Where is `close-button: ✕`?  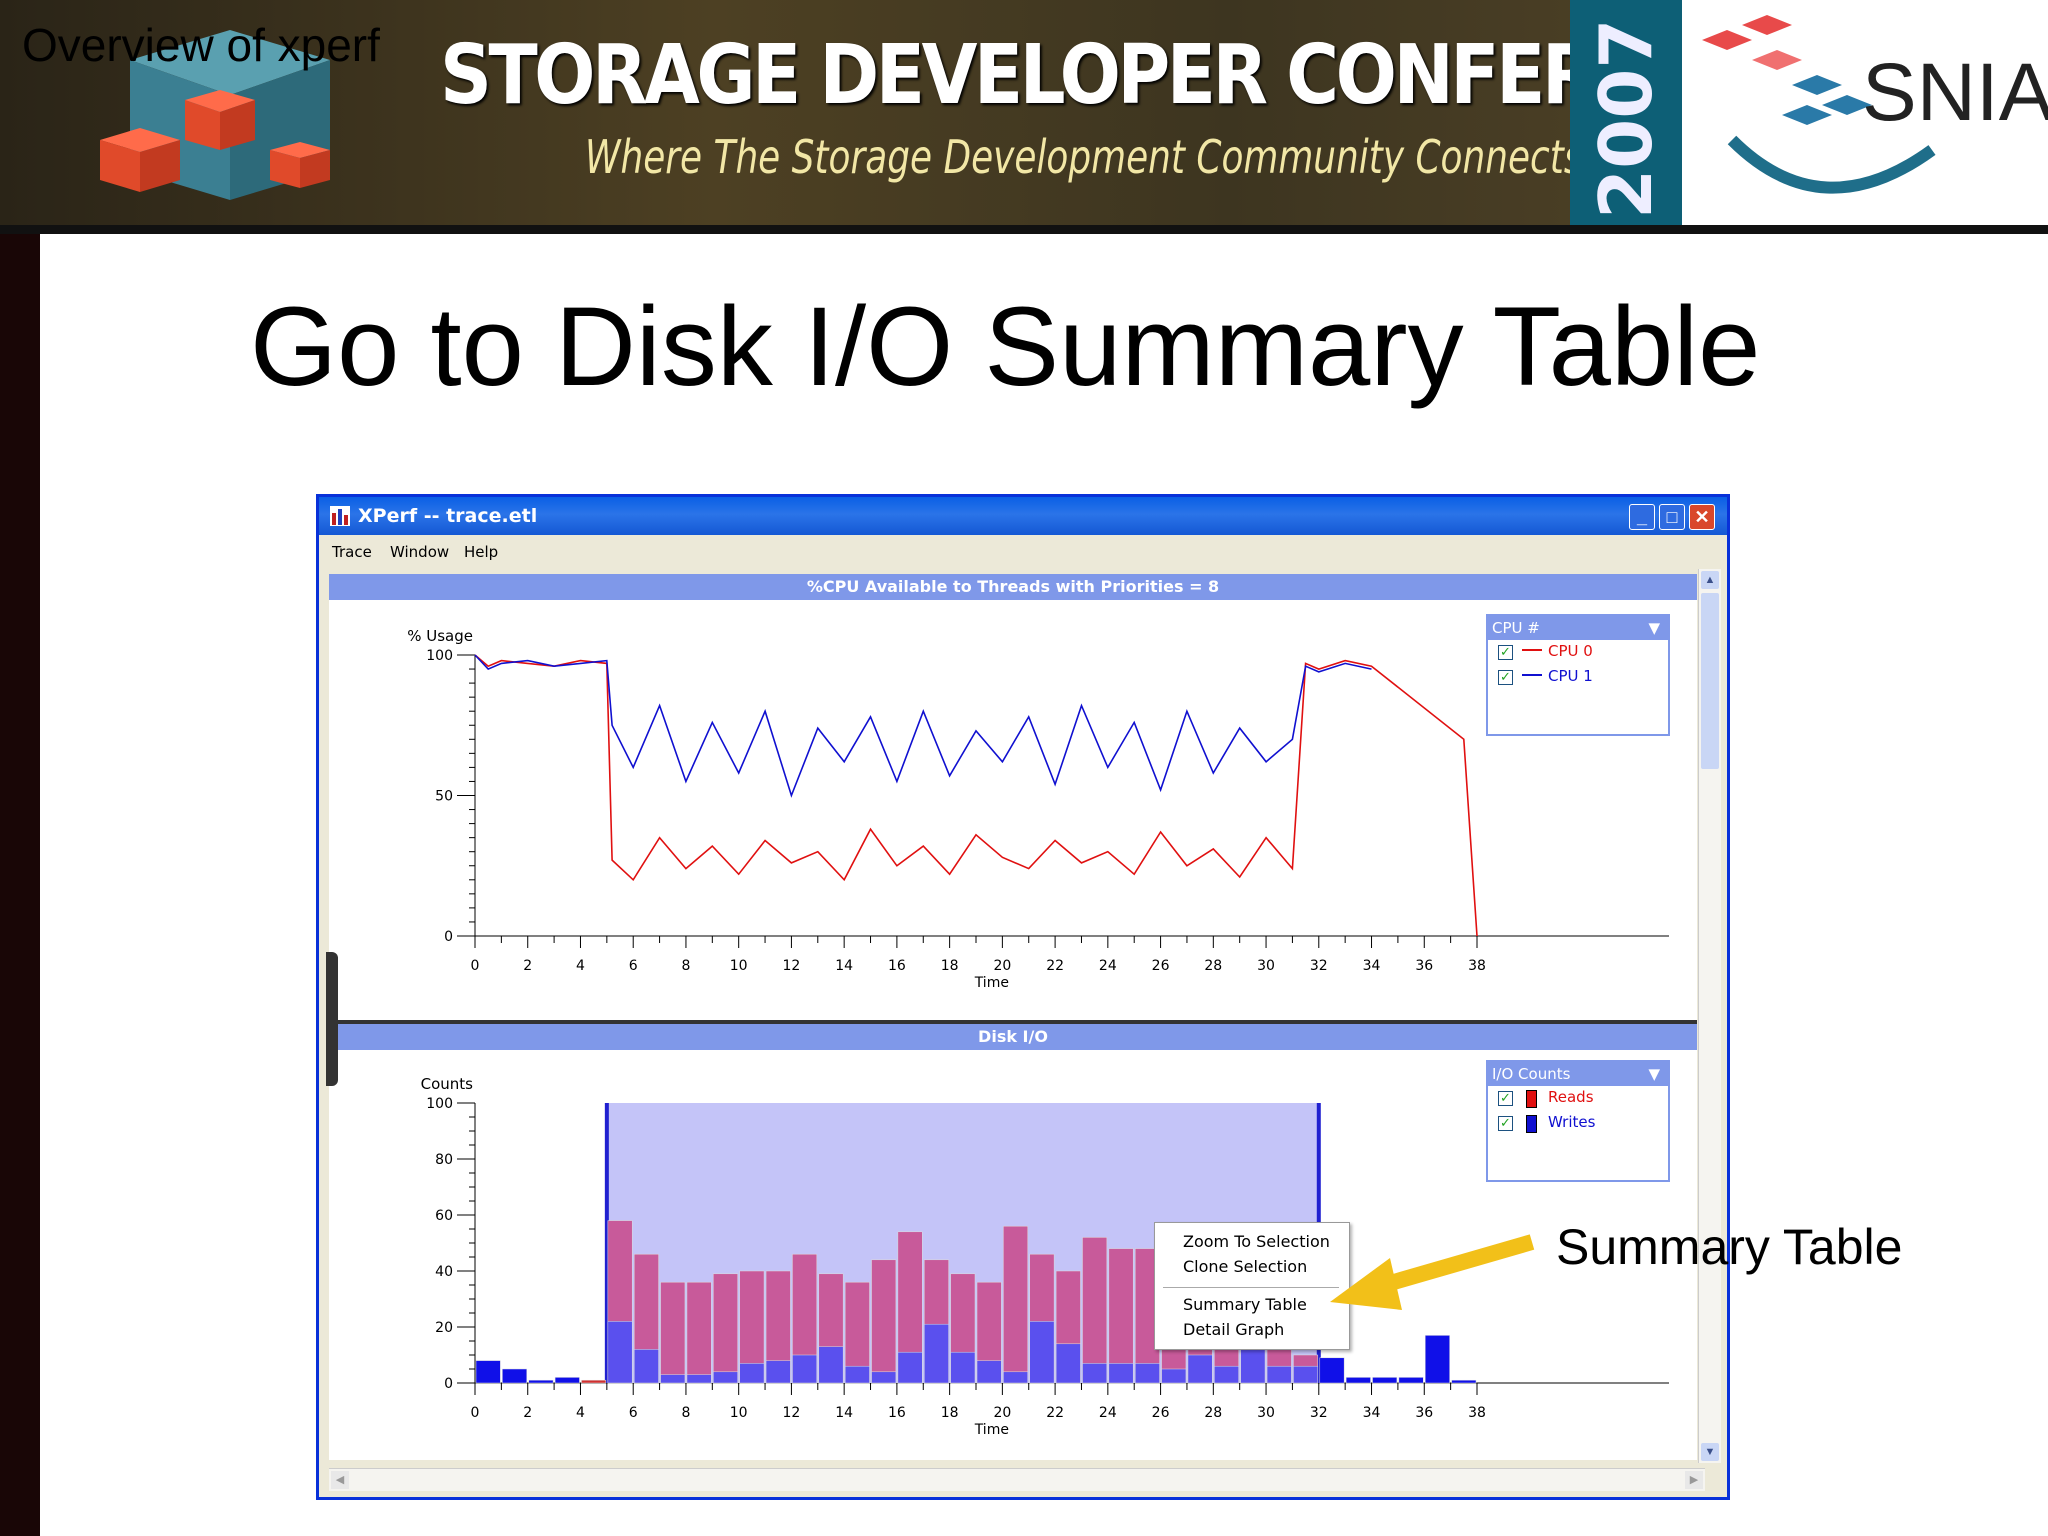
close-button: ✕ is located at coordinates (1702, 517).